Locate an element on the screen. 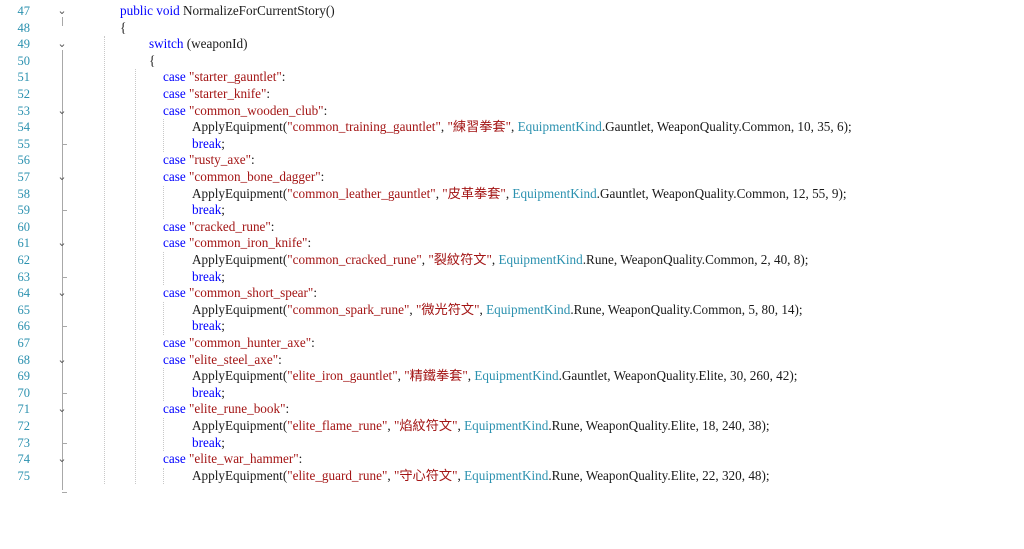  code-line: 52 case "starter_knife": is located at coordinates (512, 94).